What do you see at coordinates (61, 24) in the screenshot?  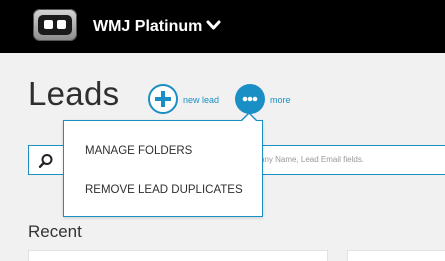 I see `logo-eye-right` at bounding box center [61, 24].